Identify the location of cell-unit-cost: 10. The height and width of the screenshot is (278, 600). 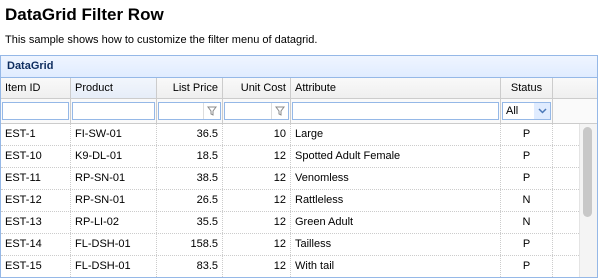
(257, 134).